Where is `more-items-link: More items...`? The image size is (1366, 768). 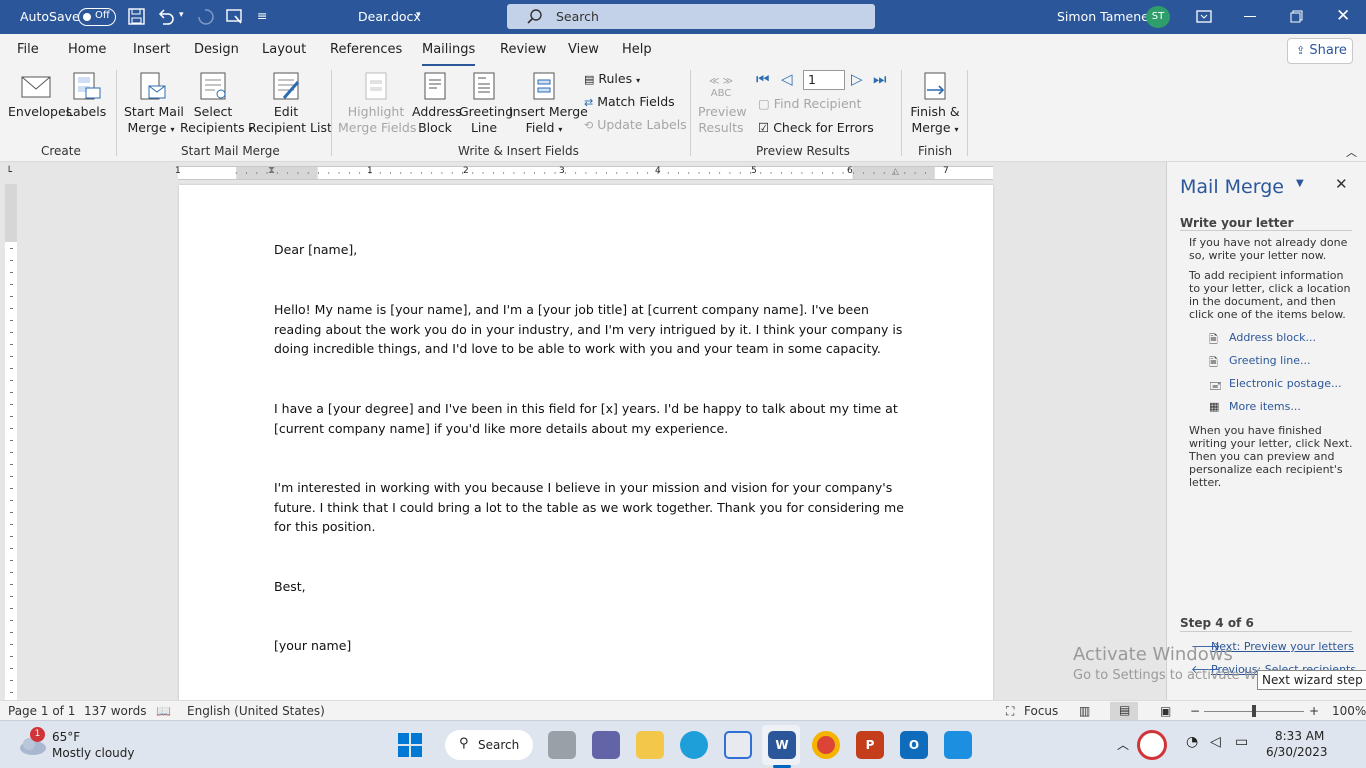
more-items-link: More items... is located at coordinates (1265, 406).